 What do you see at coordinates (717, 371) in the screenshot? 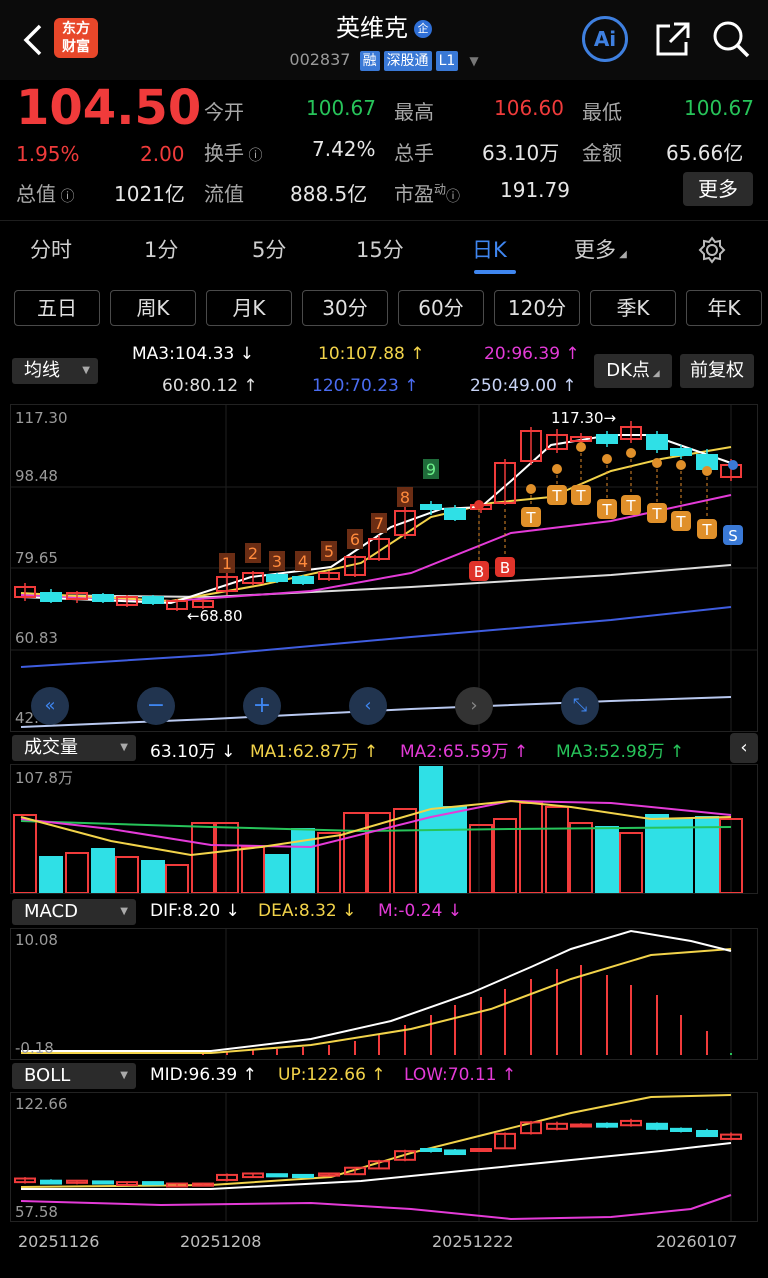
I see `adjust-button: 前复权` at bounding box center [717, 371].